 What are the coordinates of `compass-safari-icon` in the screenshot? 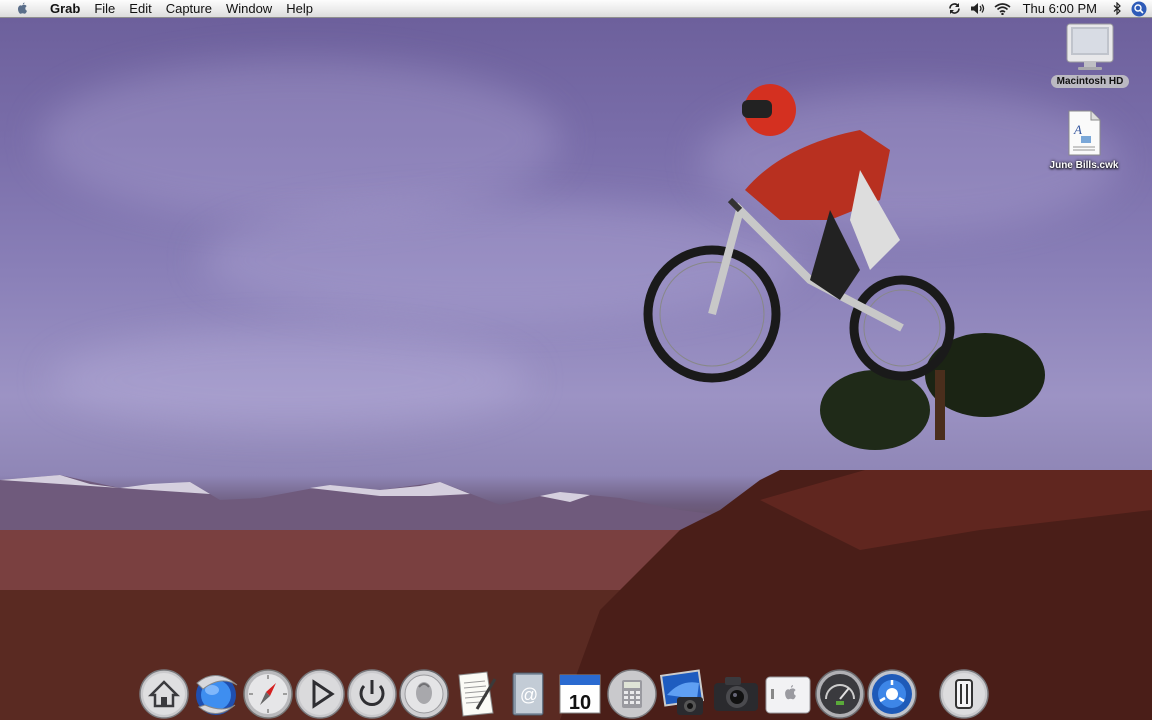 It's located at (268, 694).